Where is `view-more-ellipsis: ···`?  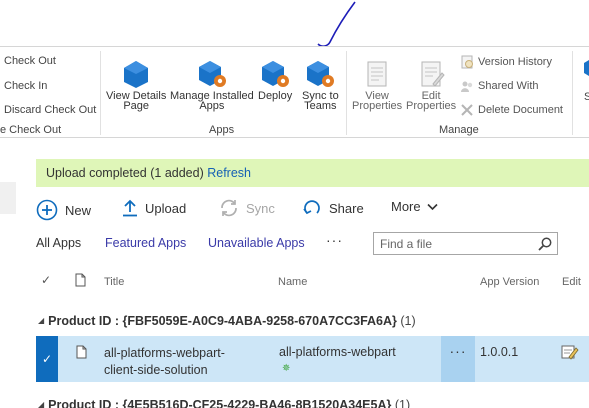
view-more-ellipsis: ··· is located at coordinates (334, 240).